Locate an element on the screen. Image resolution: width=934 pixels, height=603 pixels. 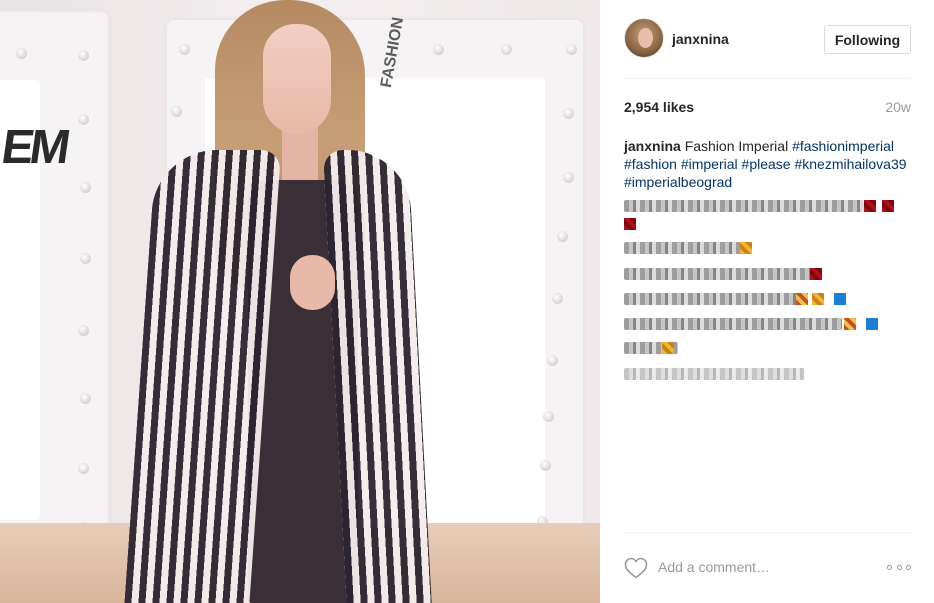
heart-icon is located at coordinates (636, 568).